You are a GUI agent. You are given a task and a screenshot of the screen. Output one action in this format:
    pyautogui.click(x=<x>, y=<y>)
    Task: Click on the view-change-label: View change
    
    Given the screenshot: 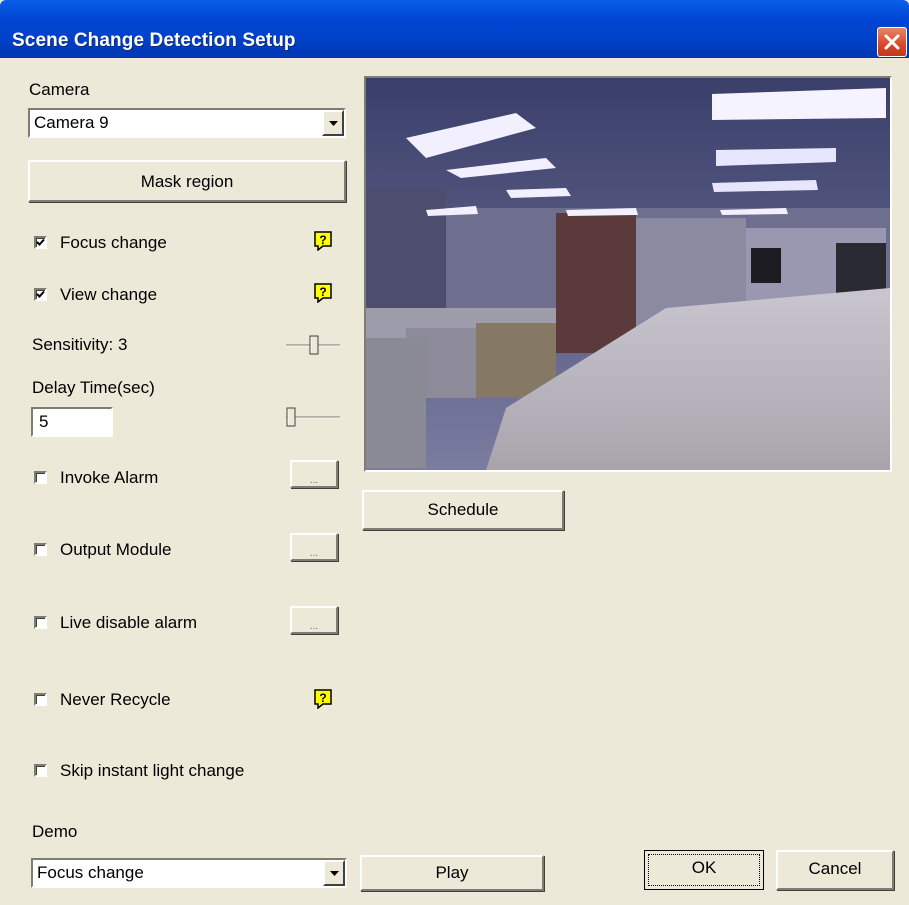 What is the action you would take?
    pyautogui.click(x=109, y=294)
    